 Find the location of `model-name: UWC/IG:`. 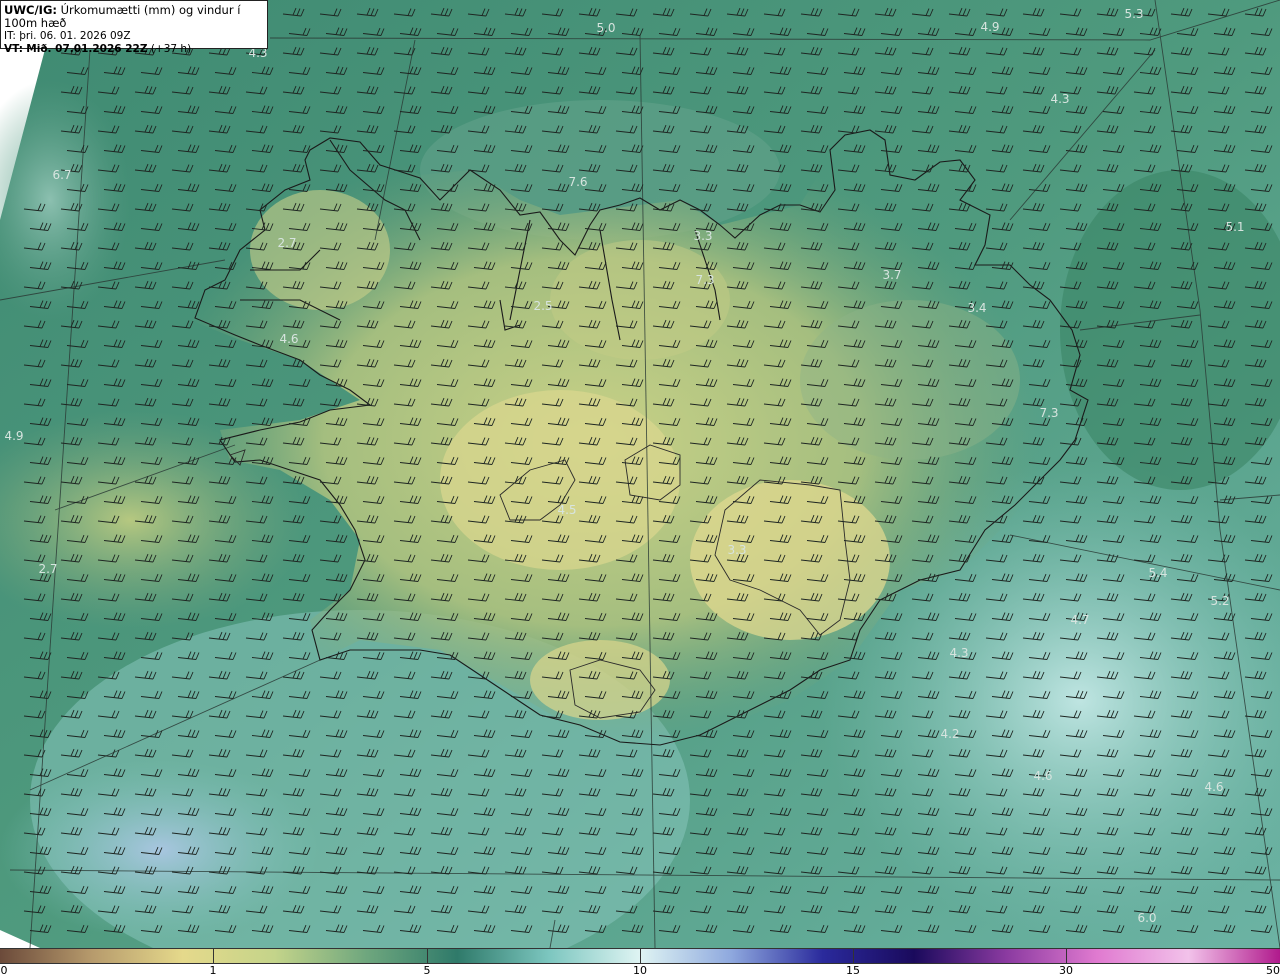

model-name: UWC/IG: is located at coordinates (30, 10).